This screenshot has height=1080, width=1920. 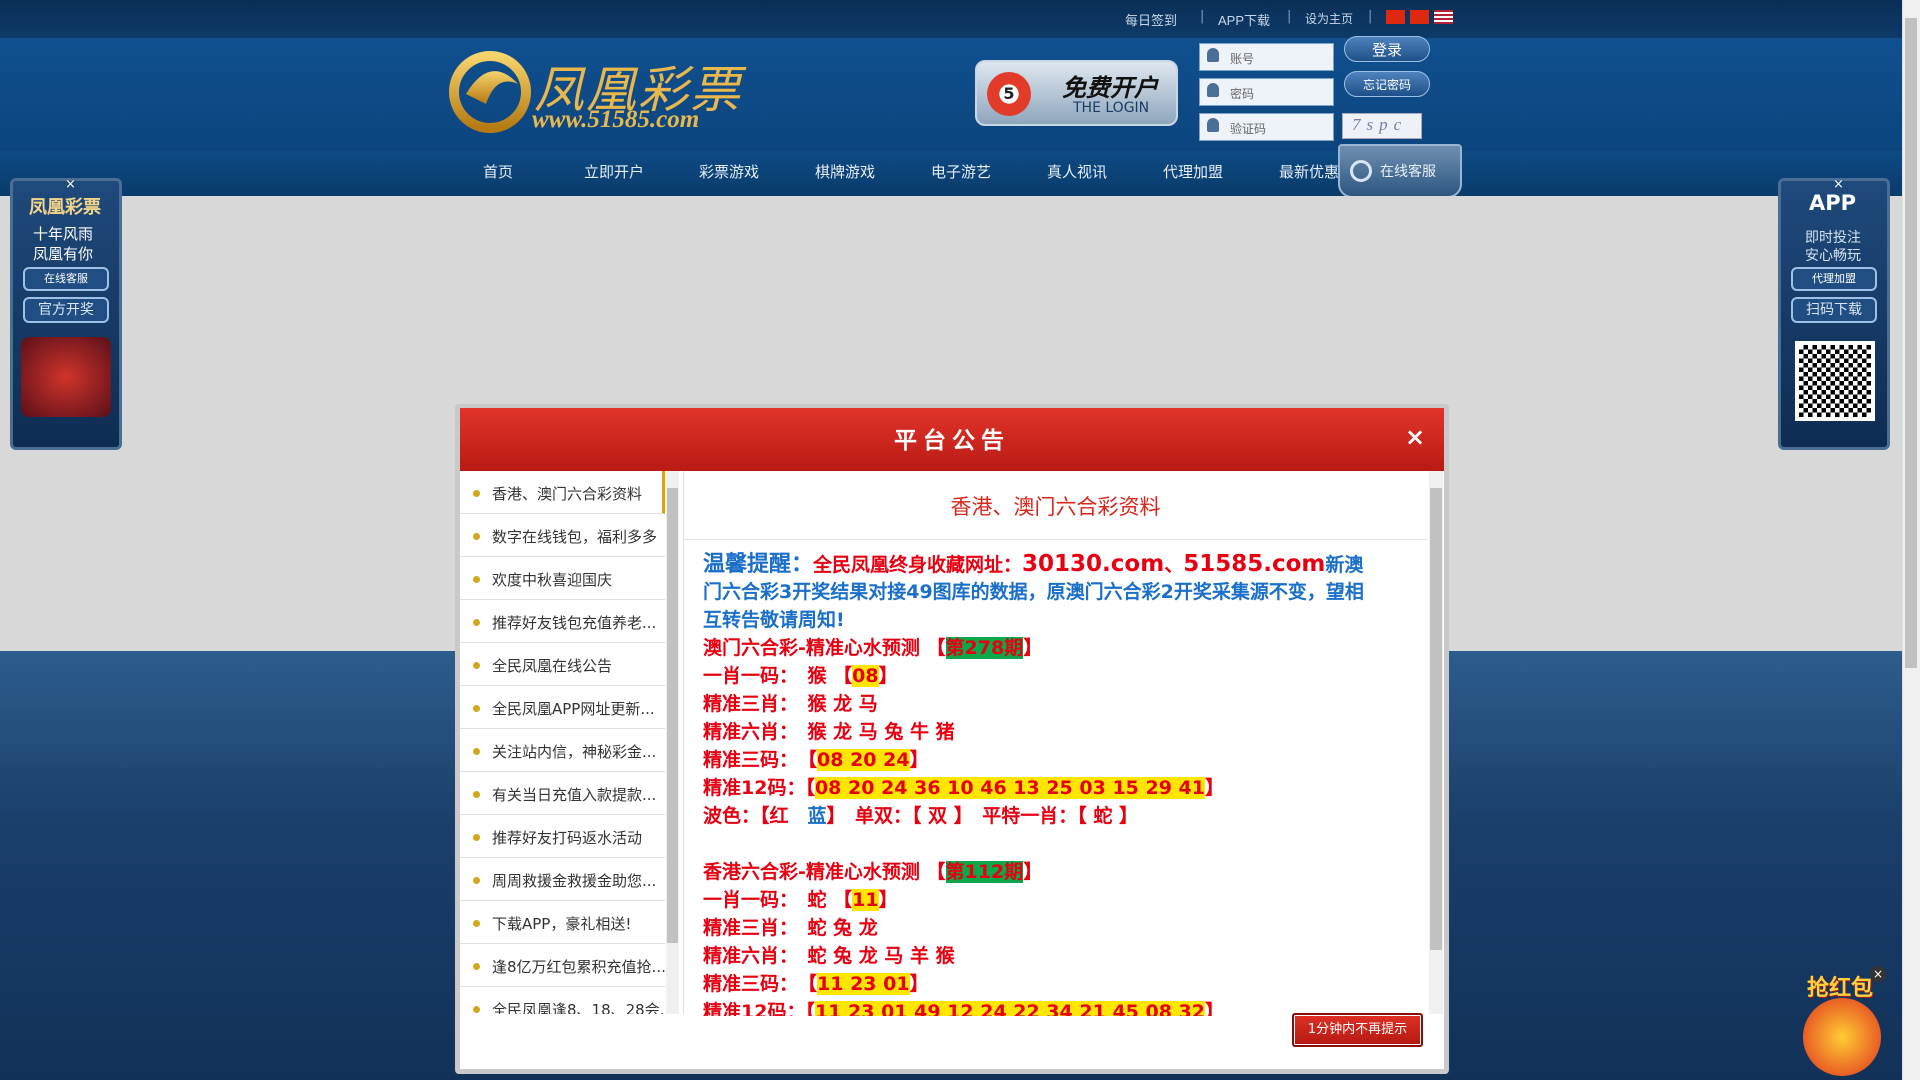 I want to click on app-download-link: APP下载, so click(x=1244, y=19).